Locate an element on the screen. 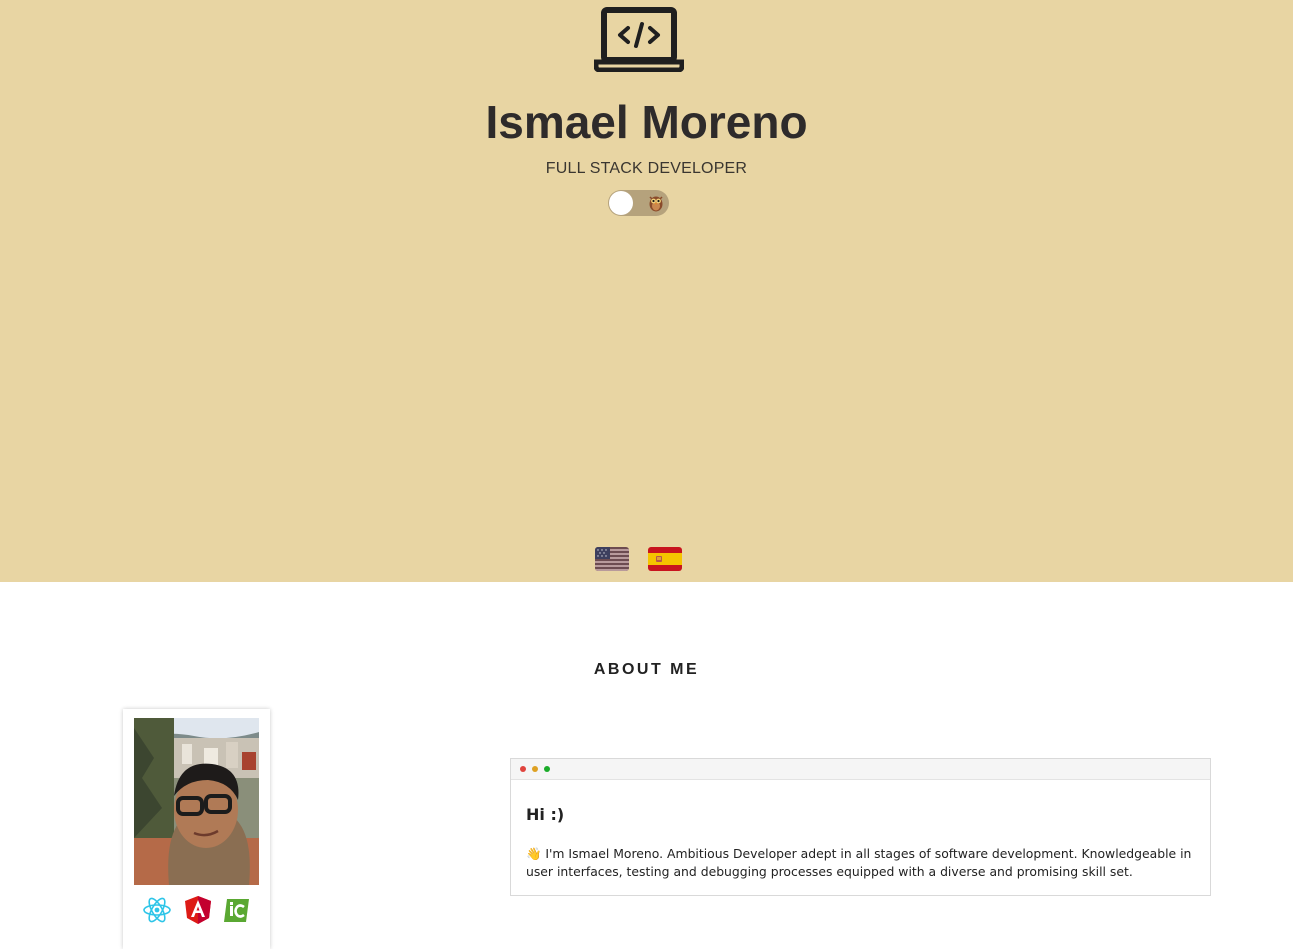 The width and height of the screenshot is (1293, 949). theme-toggle is located at coordinates (638, 203).